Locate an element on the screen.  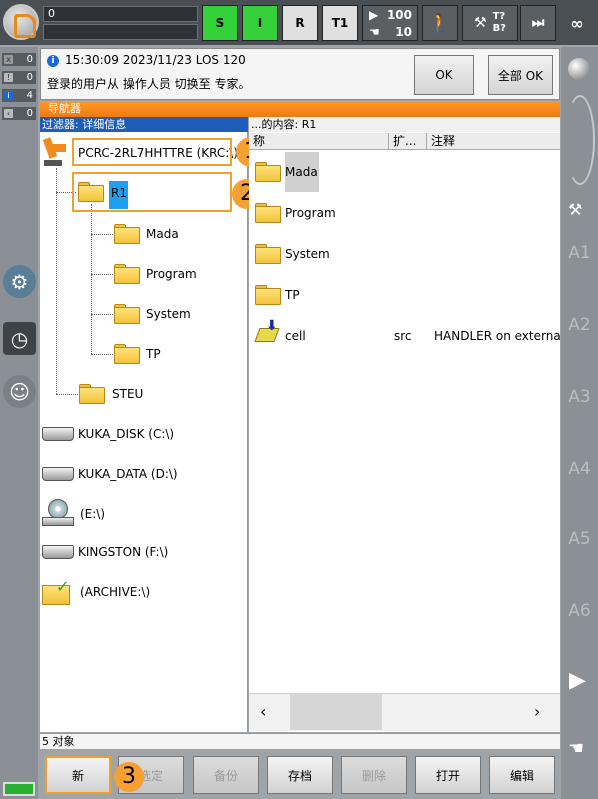
axis-a5-label: A5 is located at coordinates (579, 539).